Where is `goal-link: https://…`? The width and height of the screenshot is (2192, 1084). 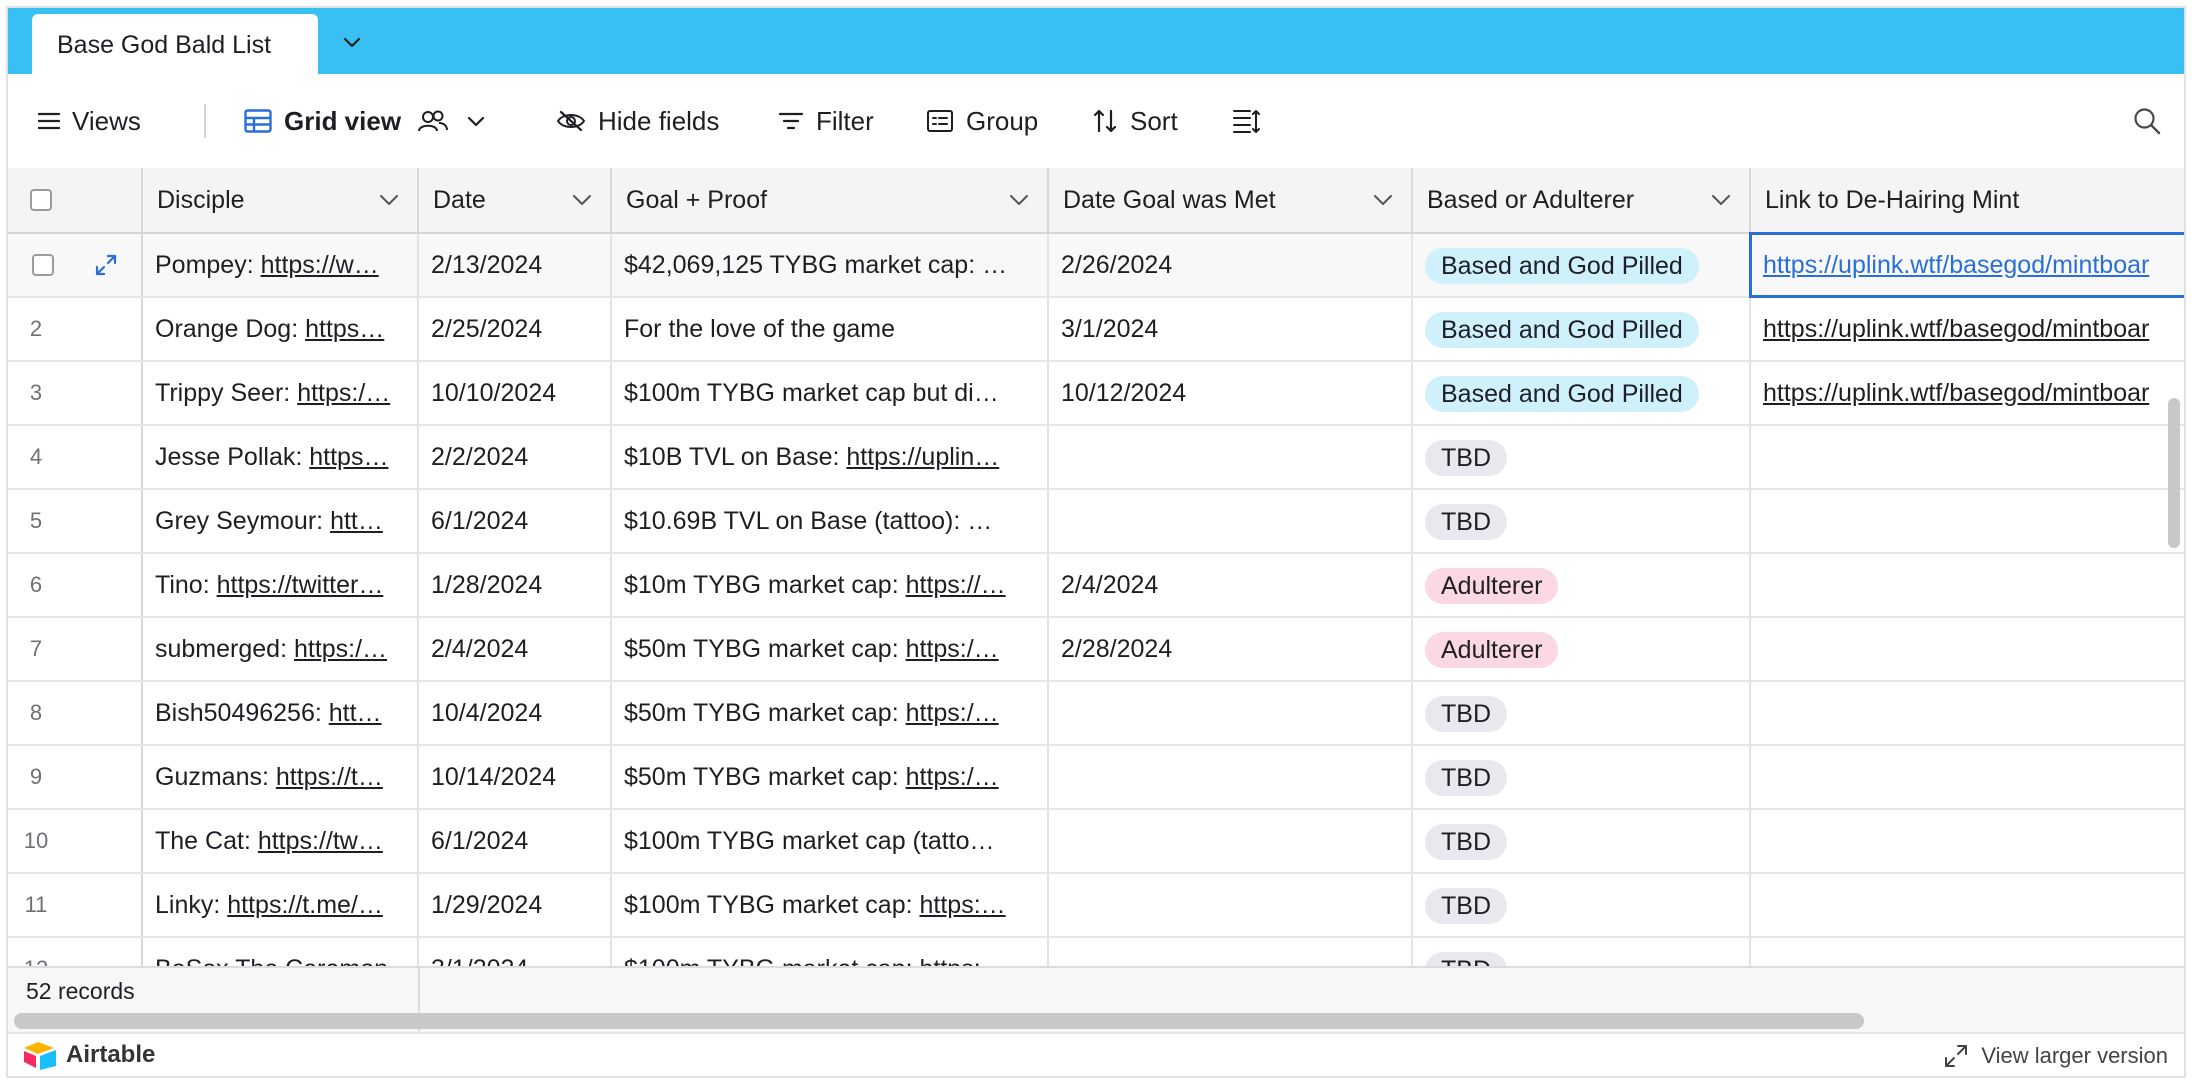 goal-link: https://… is located at coordinates (956, 585).